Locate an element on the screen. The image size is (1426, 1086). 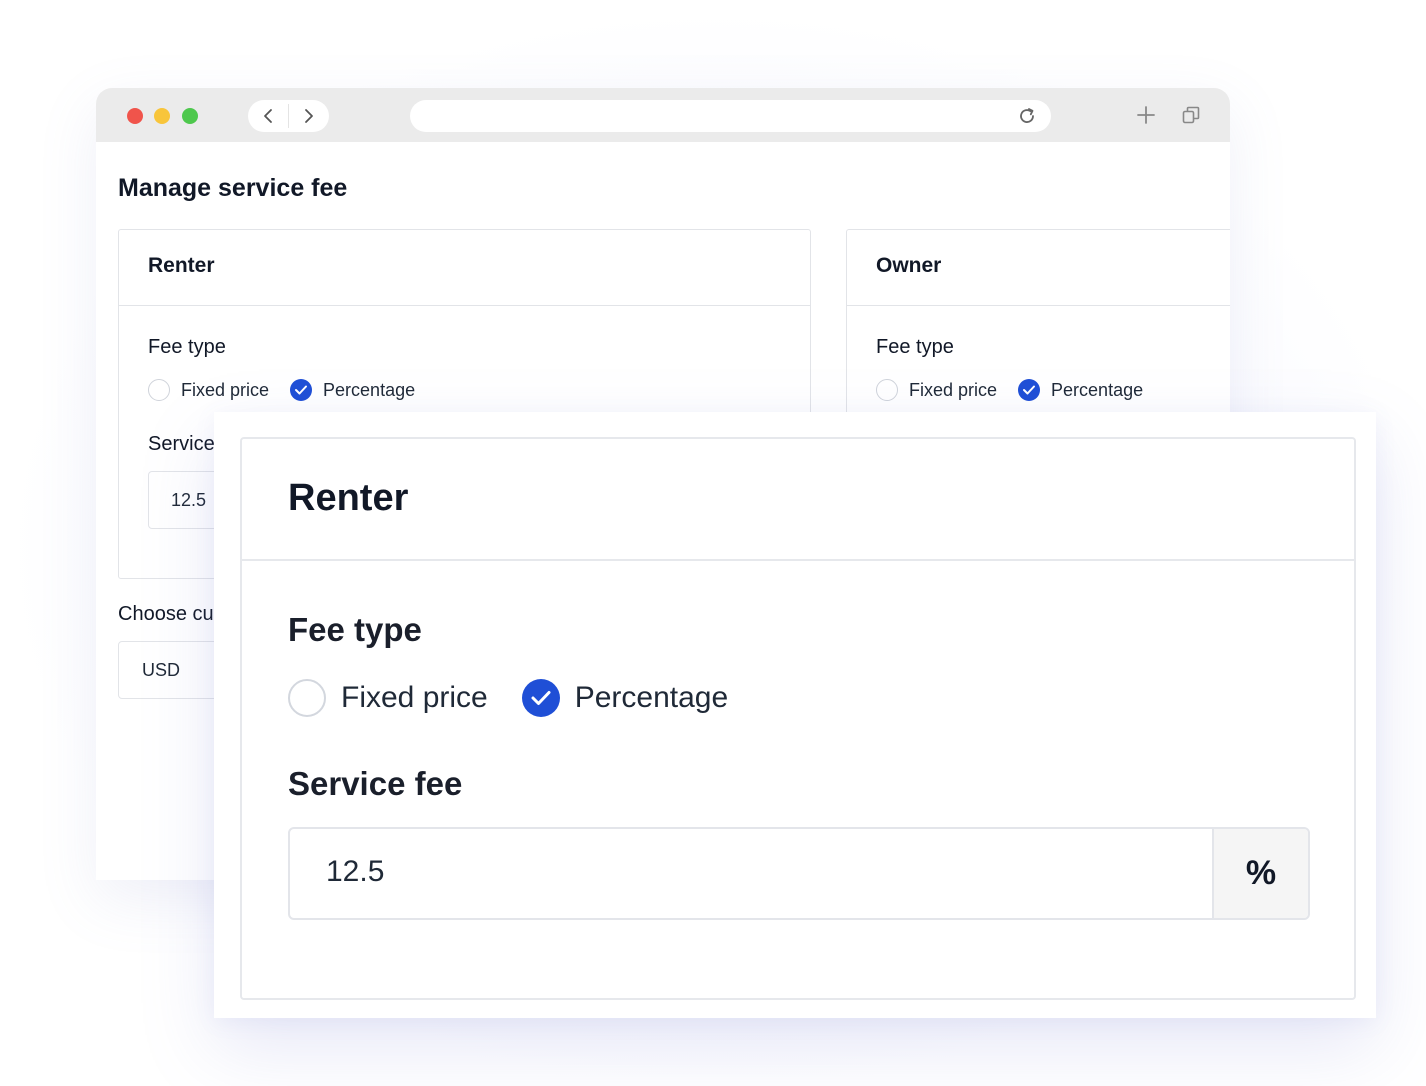
renter-fee-type-options: Fixed price Percentage is located at coordinates (281, 390).